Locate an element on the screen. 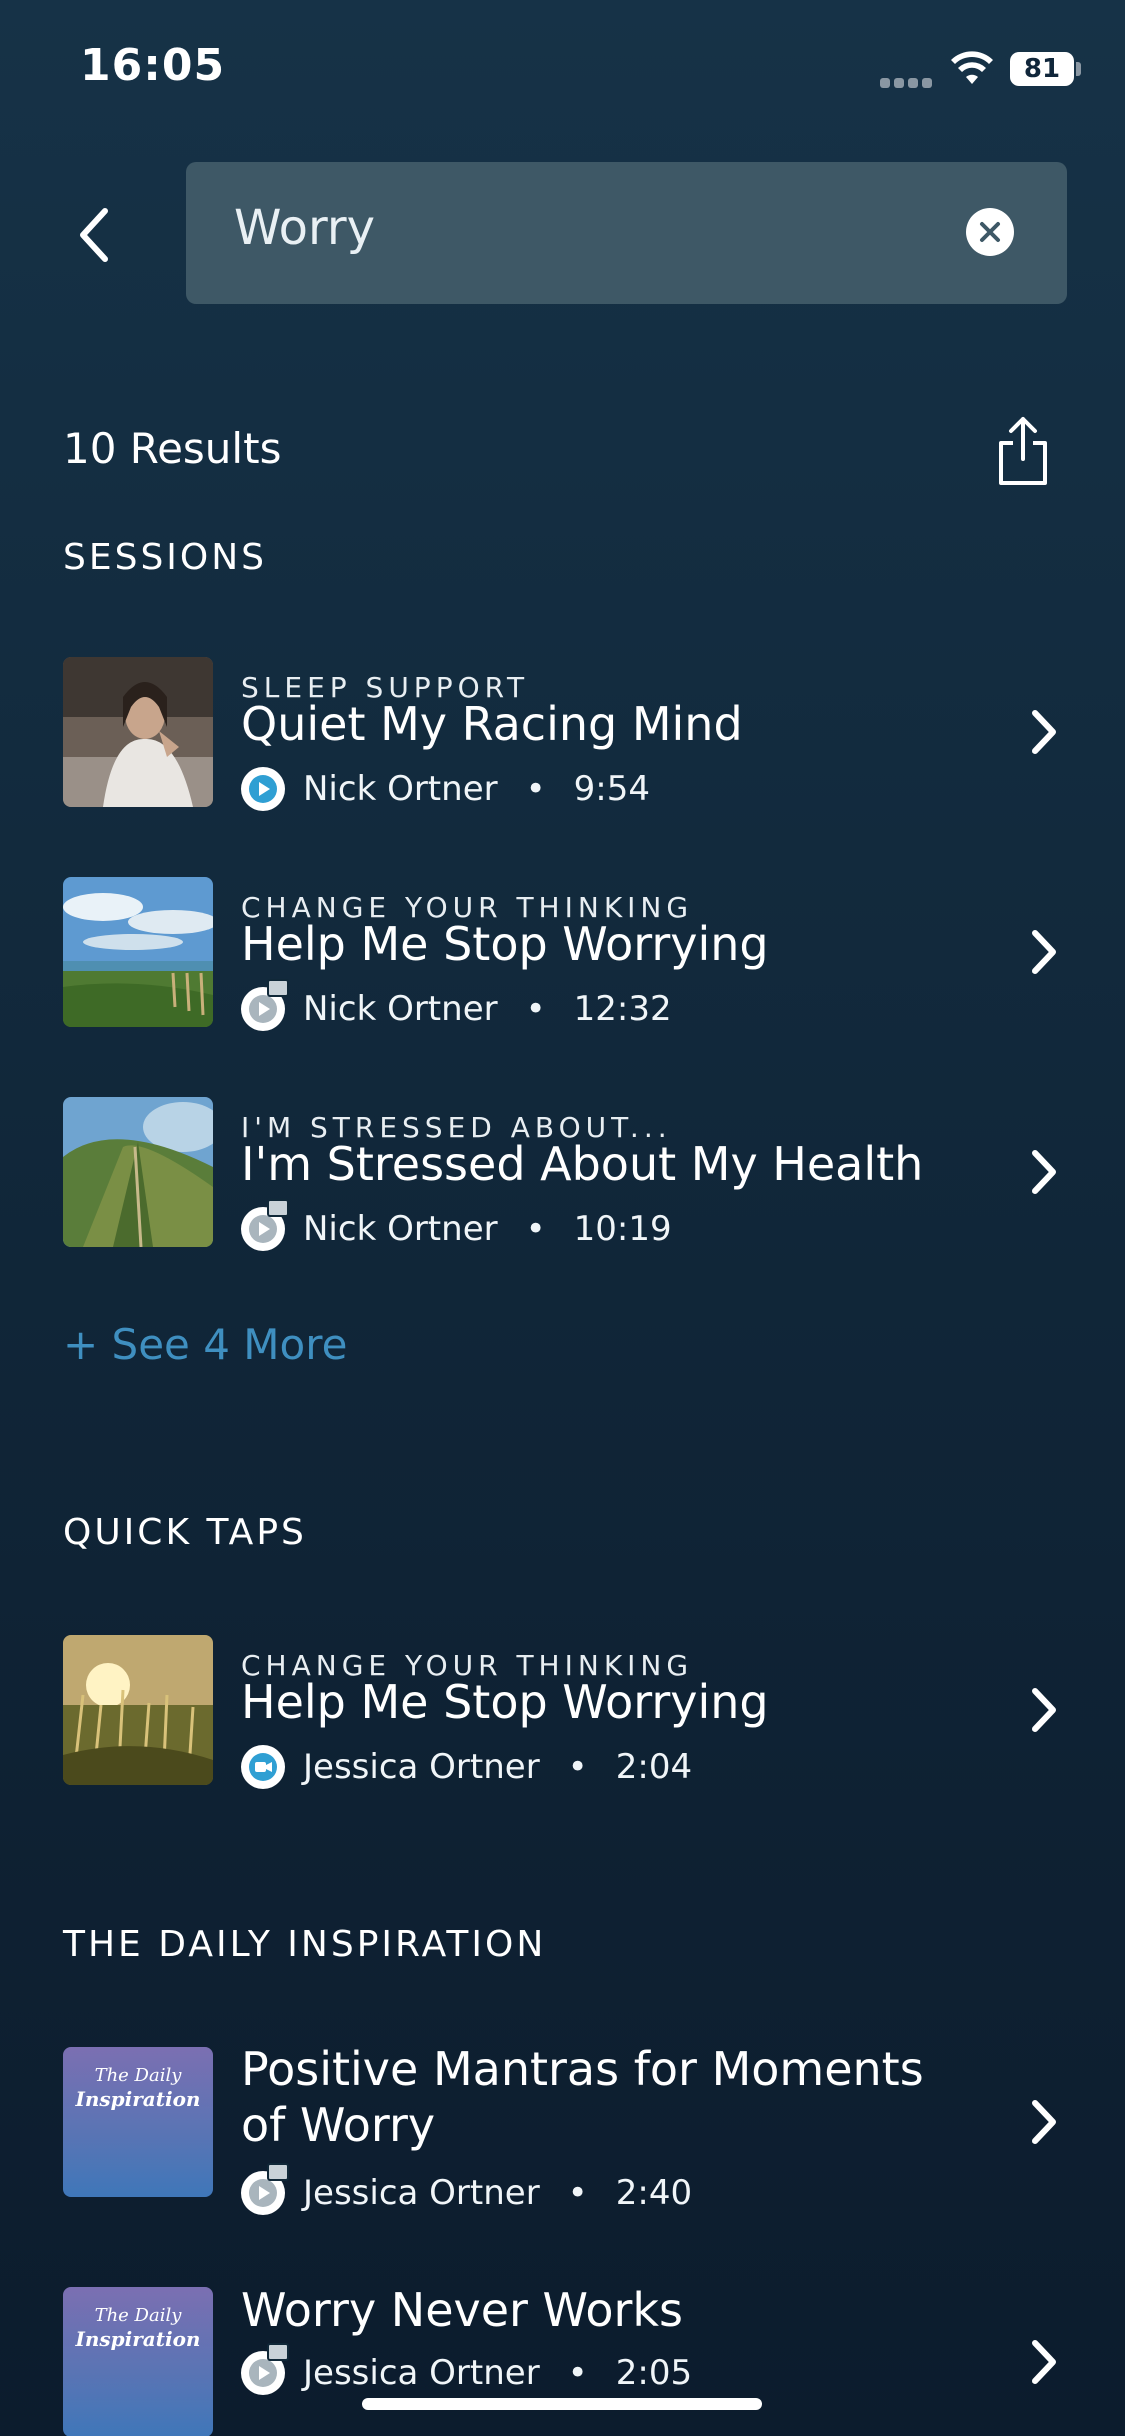  session-title: Help Me Stop Worrying is located at coordinates (505, 944).